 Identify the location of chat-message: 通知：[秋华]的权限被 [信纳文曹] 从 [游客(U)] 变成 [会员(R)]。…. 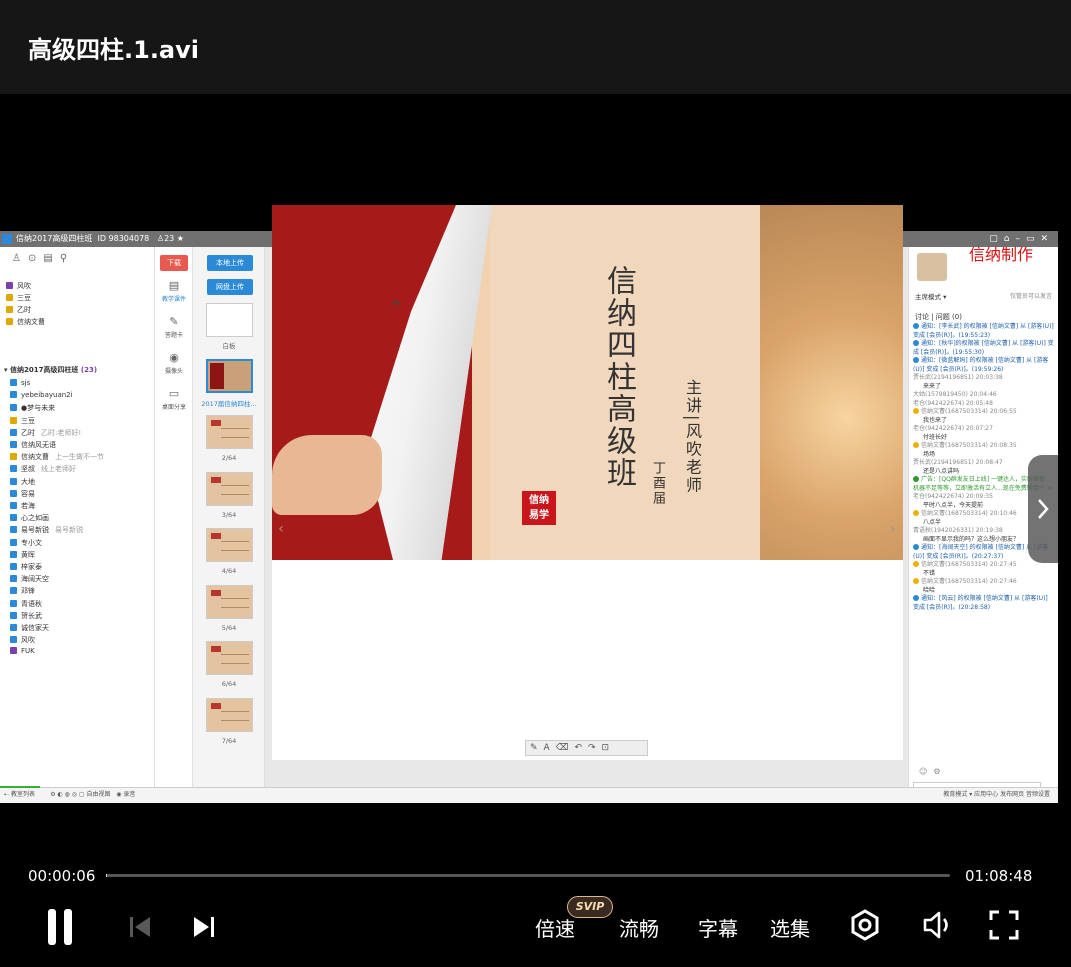
(983, 348).